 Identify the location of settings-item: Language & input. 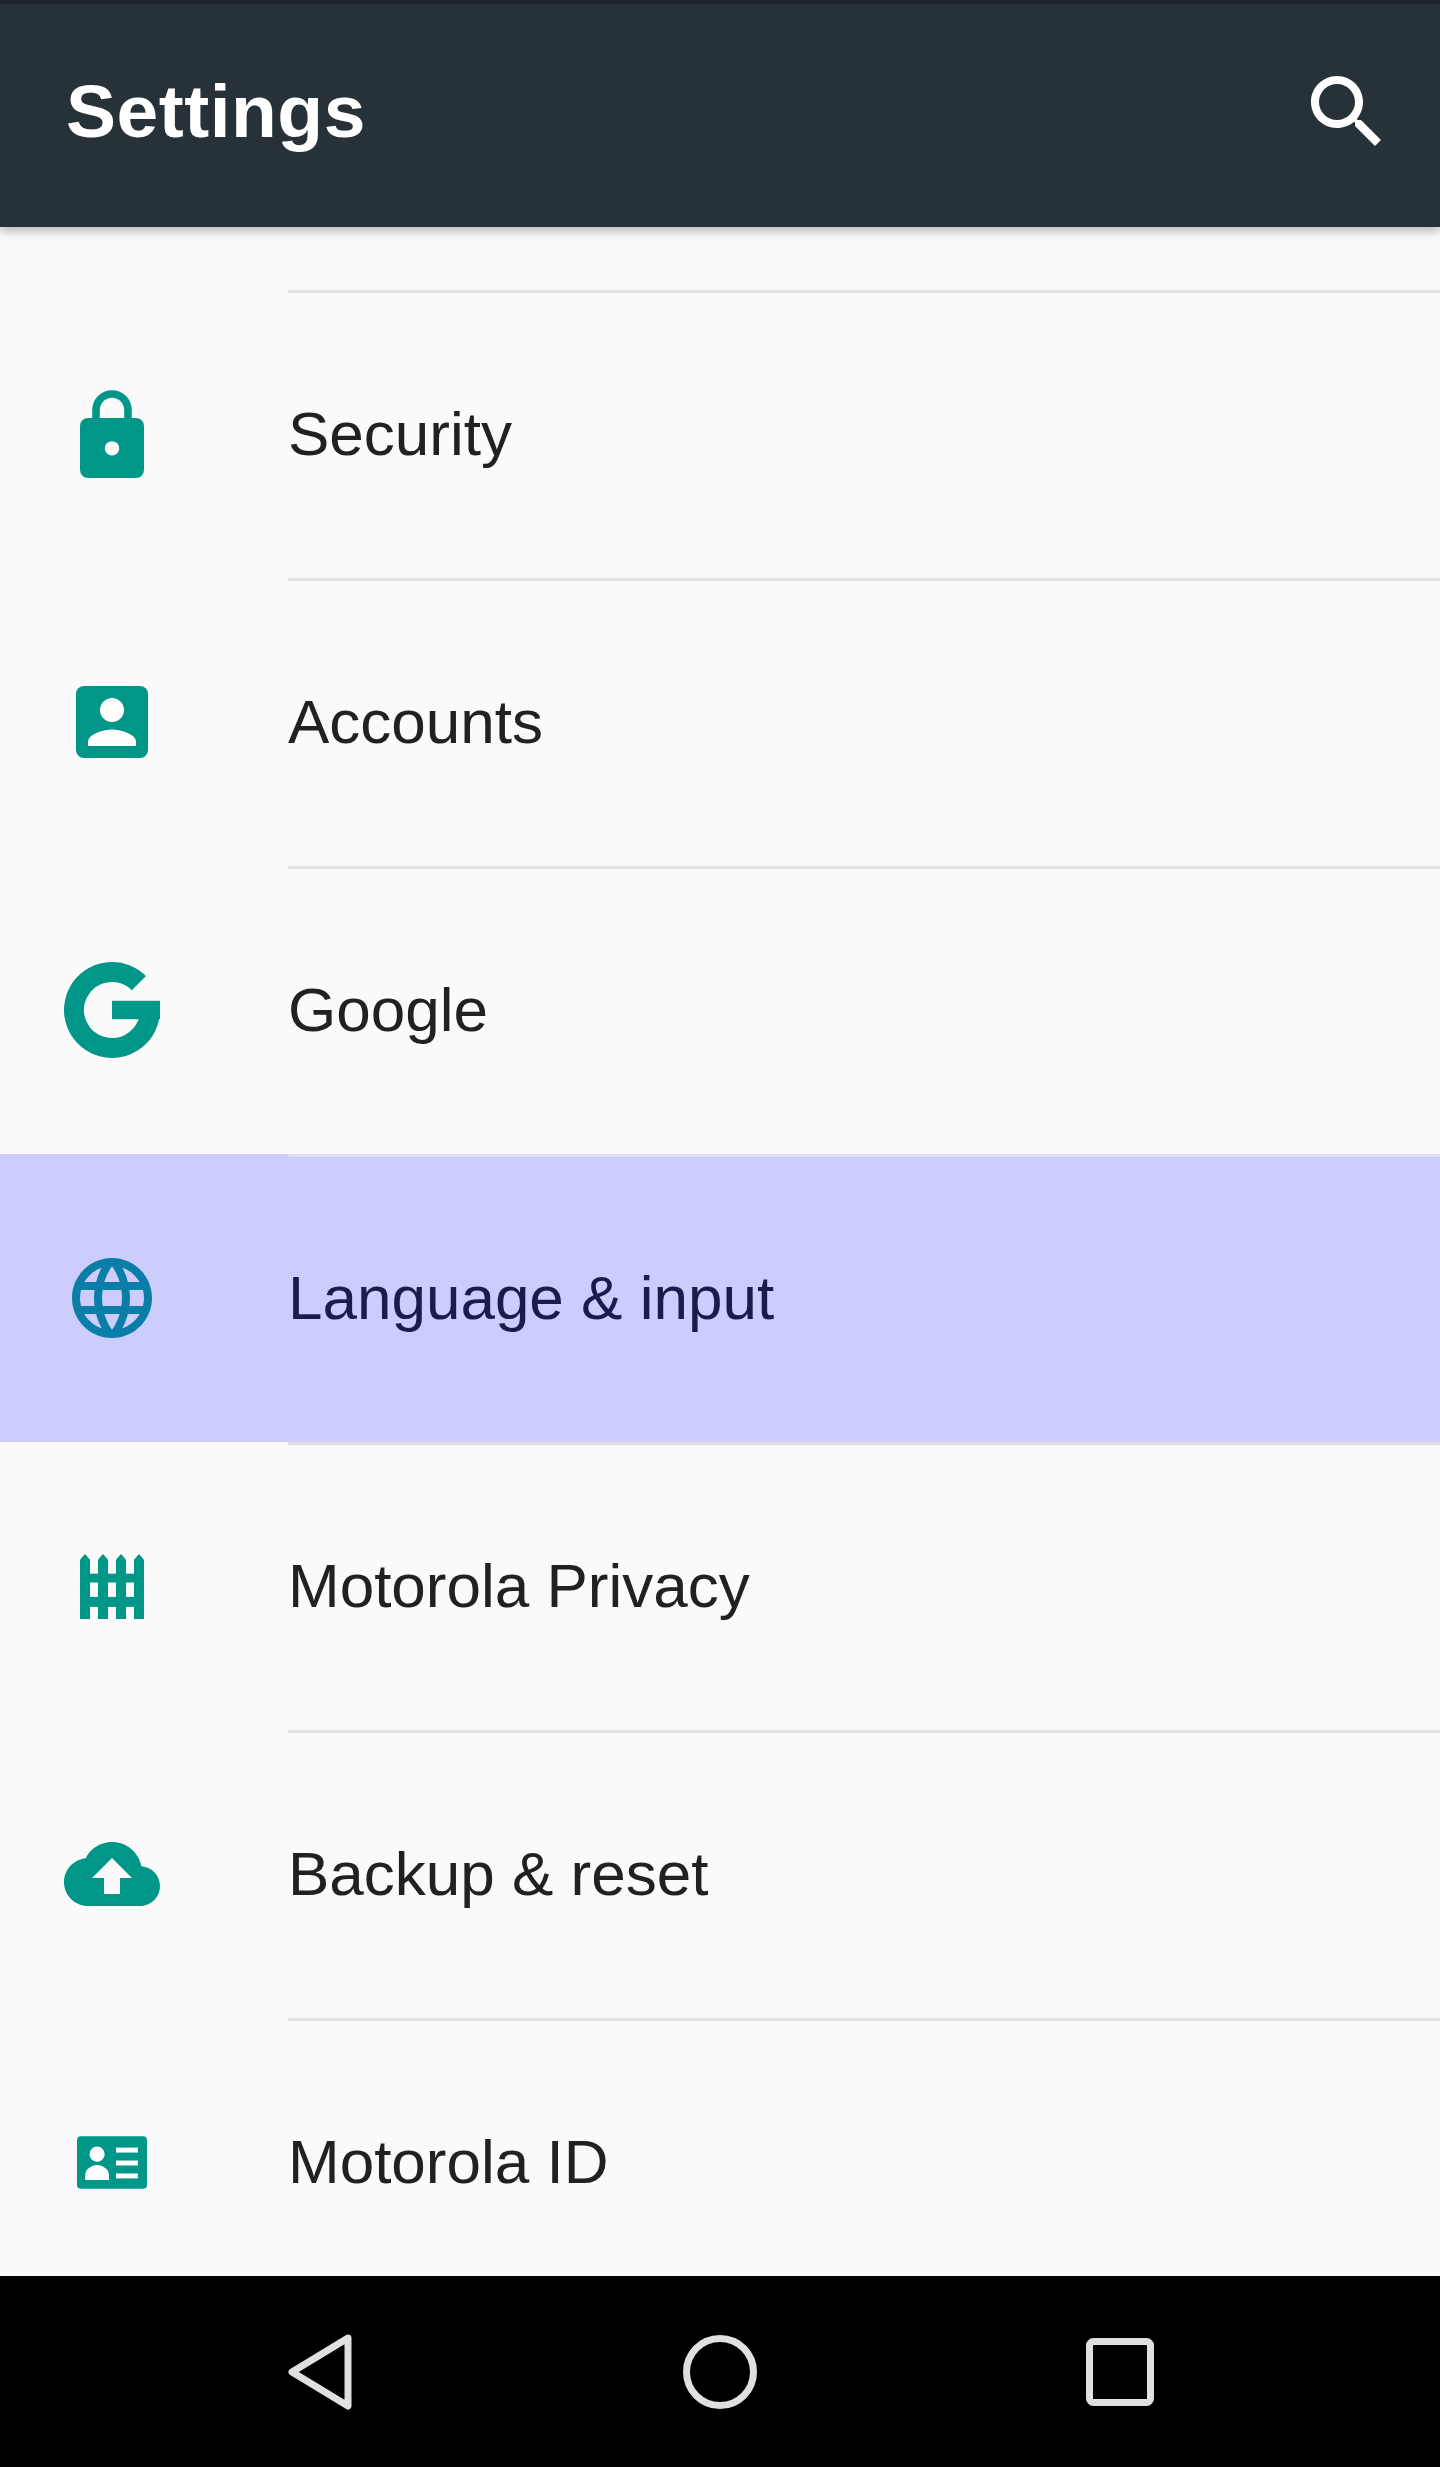
(720, 1298).